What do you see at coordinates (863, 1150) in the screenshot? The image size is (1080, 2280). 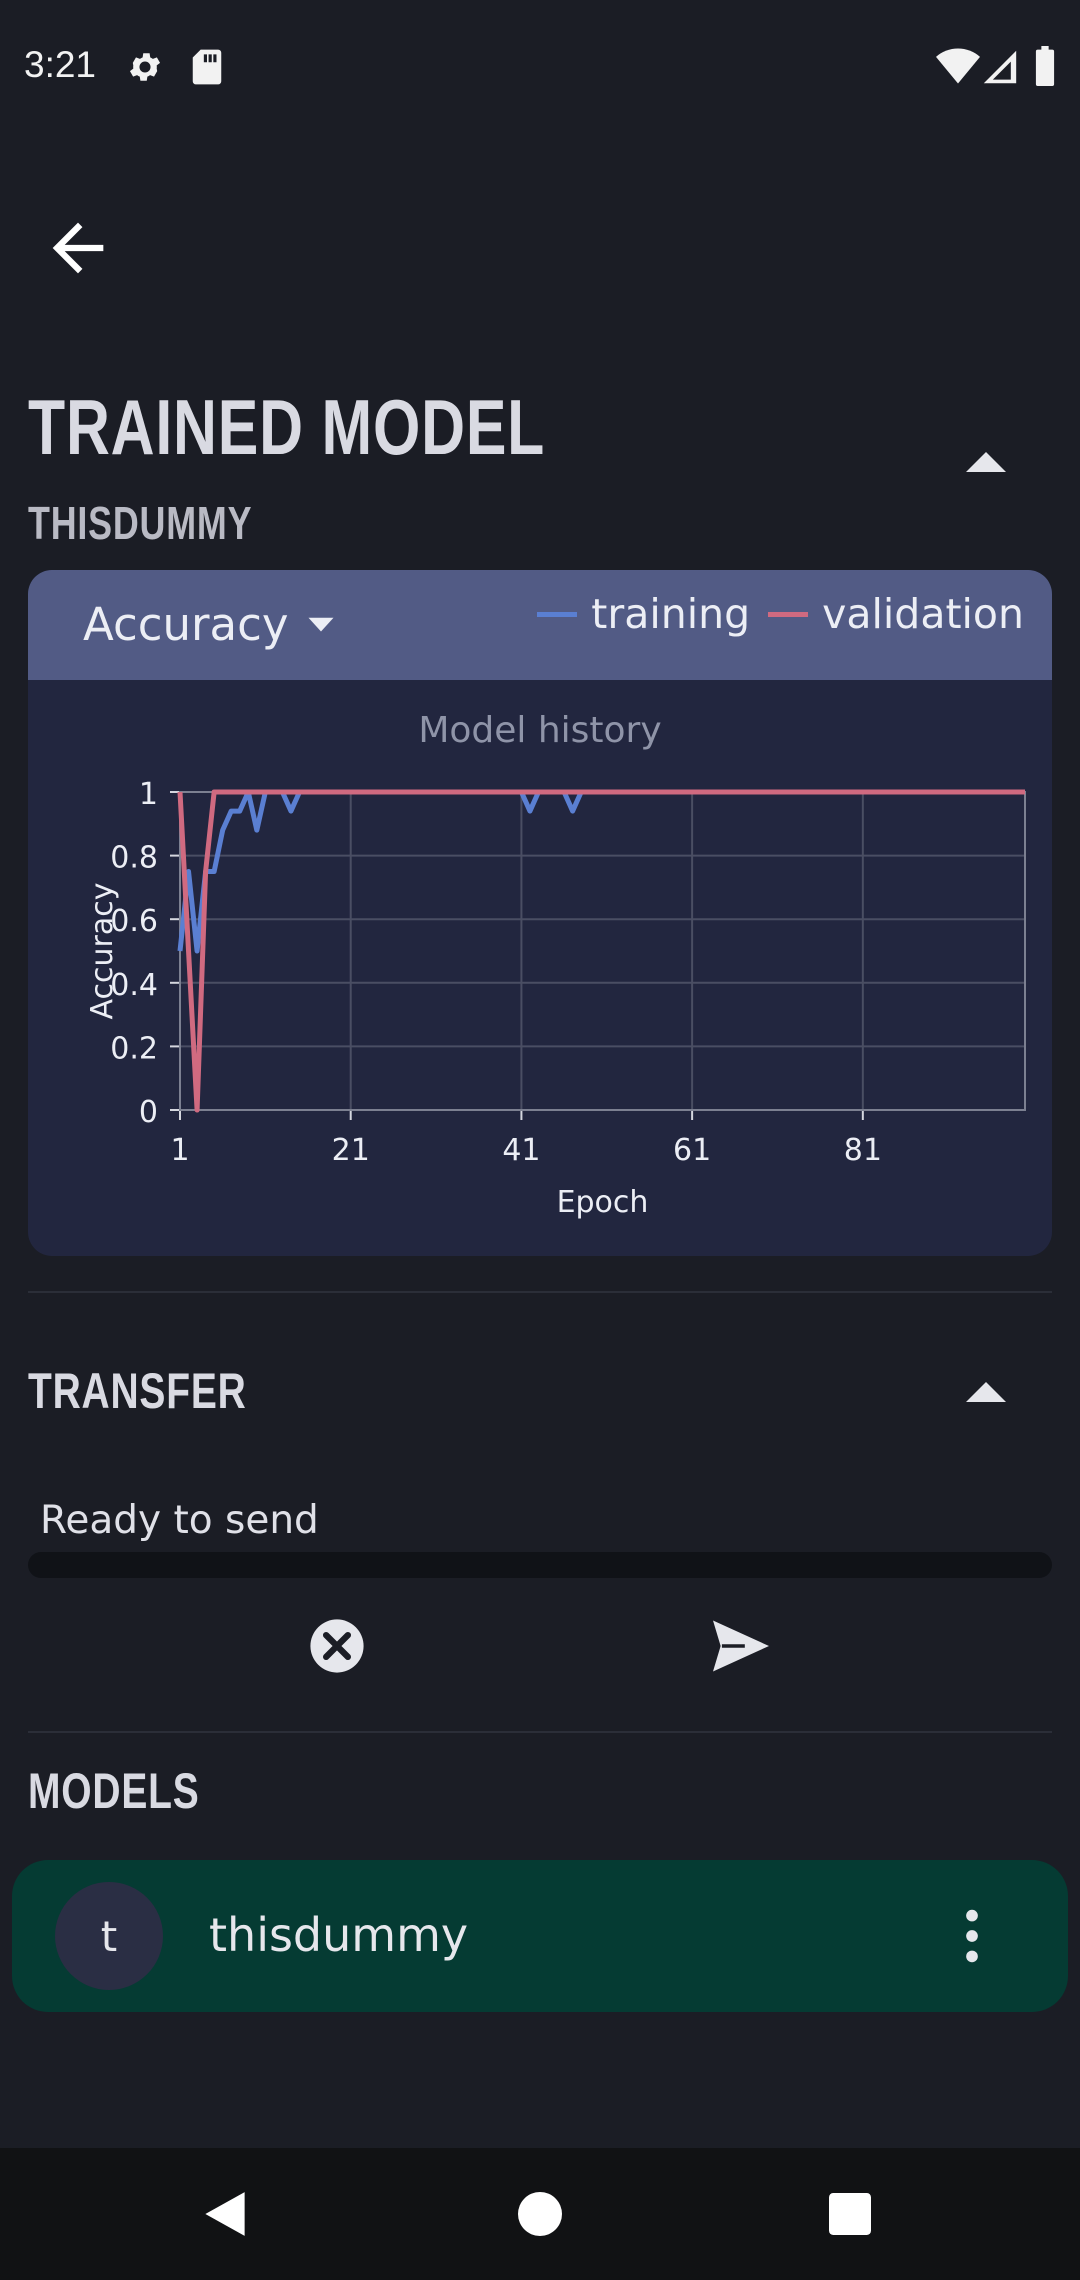 I see `x-tick-label: 81` at bounding box center [863, 1150].